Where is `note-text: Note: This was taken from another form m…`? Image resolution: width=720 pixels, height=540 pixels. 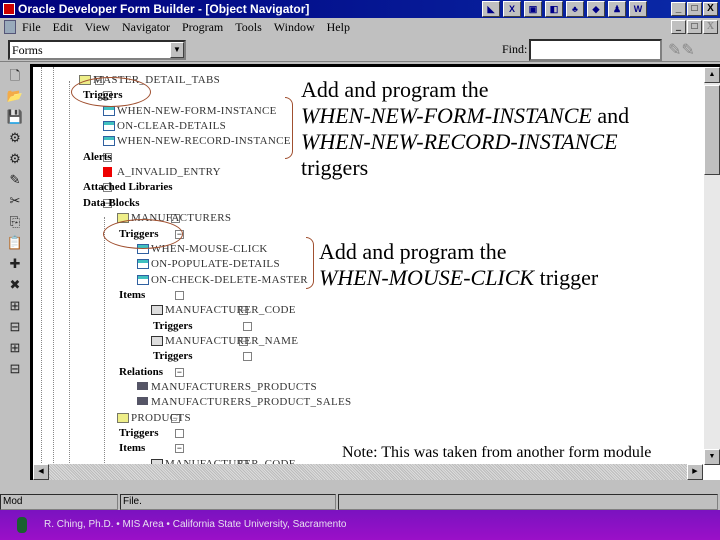
note-text: Note: This was taken from another form m… is located at coordinates (497, 452).